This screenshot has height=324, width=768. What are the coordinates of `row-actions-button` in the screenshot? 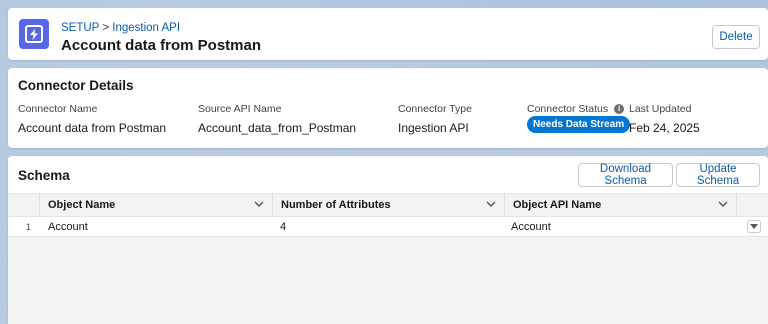 It's located at (754, 226).